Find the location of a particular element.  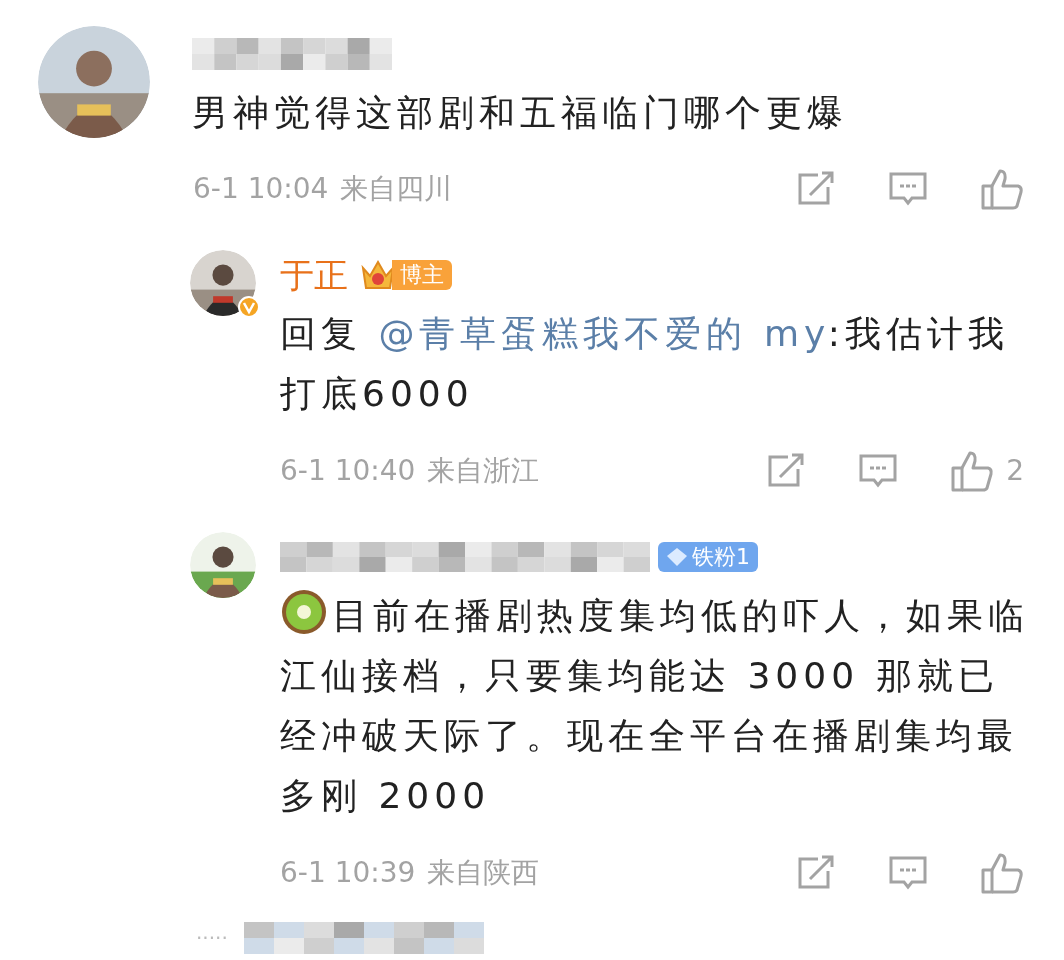

like-count: 2 is located at coordinates (1015, 471).